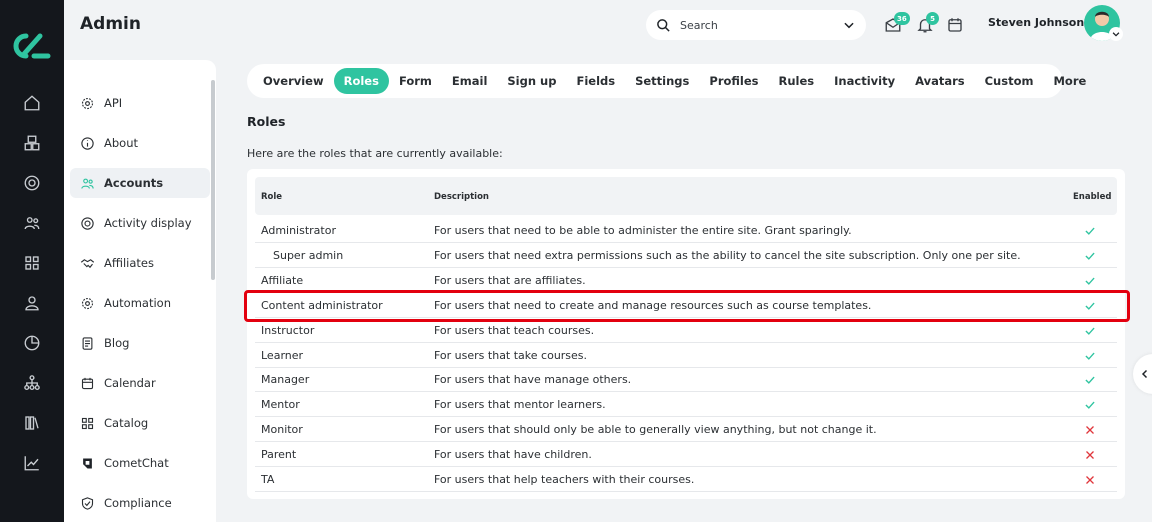 This screenshot has height=522, width=1152. I want to click on tab-overview: Overview, so click(293, 81).